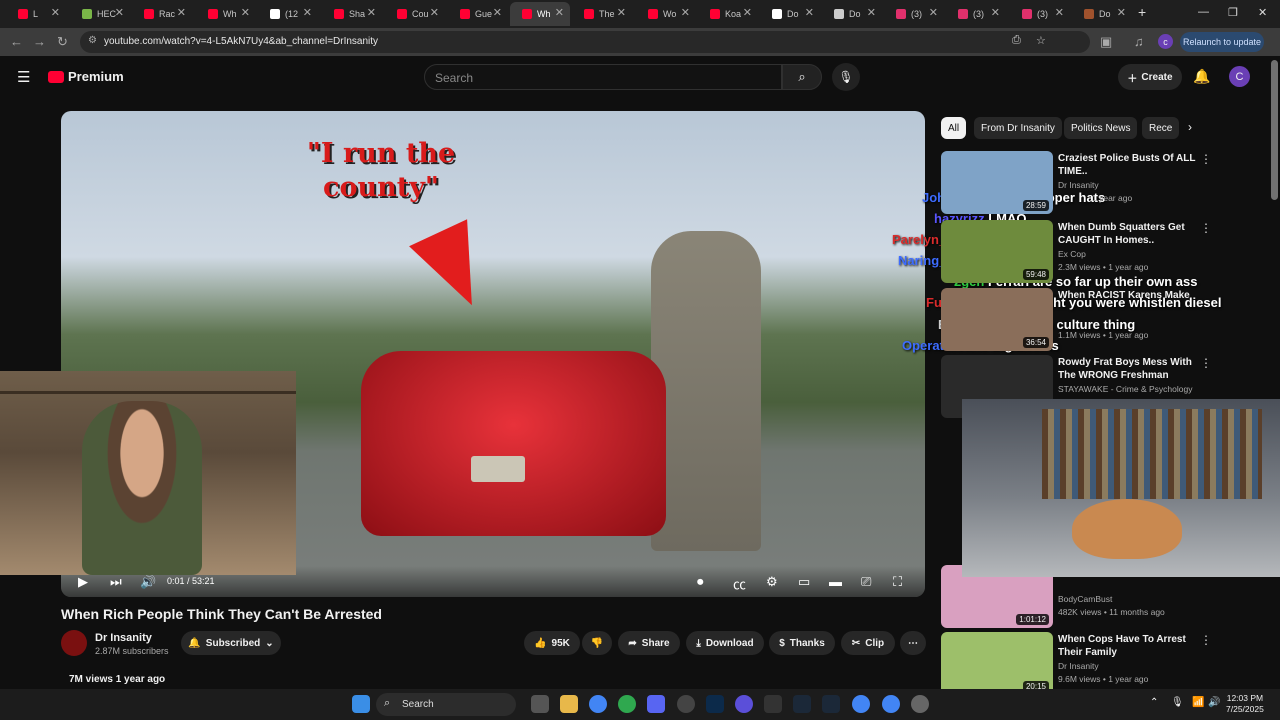 This screenshot has height=720, width=1280. What do you see at coordinates (997, 251) in the screenshot?
I see `related-video-thumbnail: 59:48` at bounding box center [997, 251].